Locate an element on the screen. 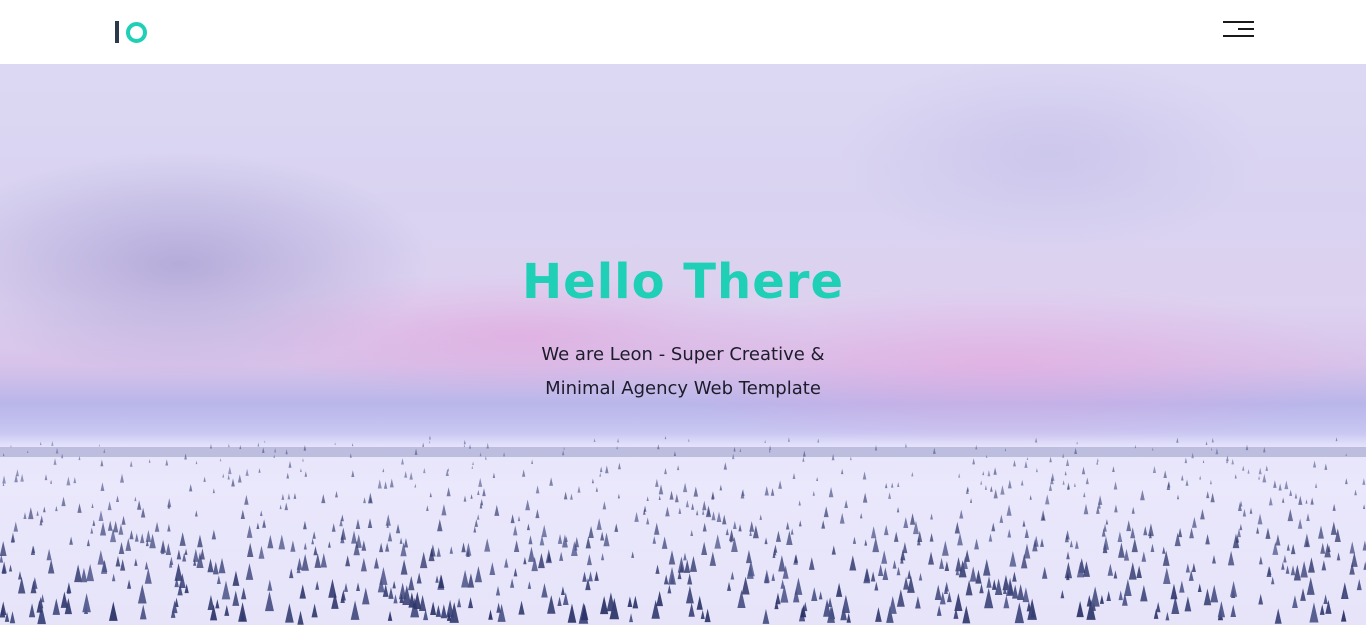 This screenshot has height=625, width=1366. hero-subtitle-line1: We are Leon - Super Creative & is located at coordinates (683, 354).